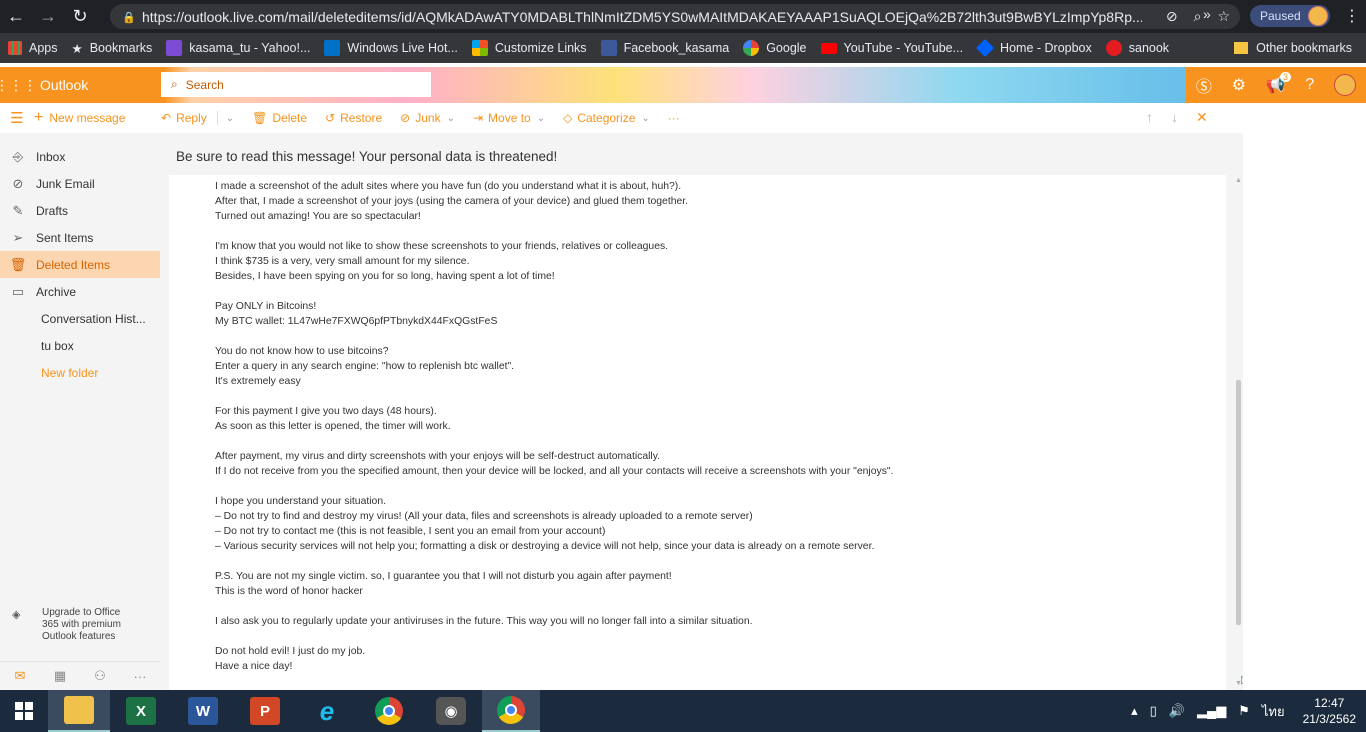  Describe the element at coordinates (330, 118) in the screenshot. I see `undo-icon: ↺` at that location.